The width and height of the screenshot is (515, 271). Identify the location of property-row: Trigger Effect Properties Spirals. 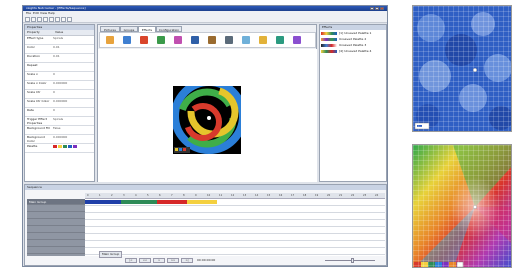
(59, 121).